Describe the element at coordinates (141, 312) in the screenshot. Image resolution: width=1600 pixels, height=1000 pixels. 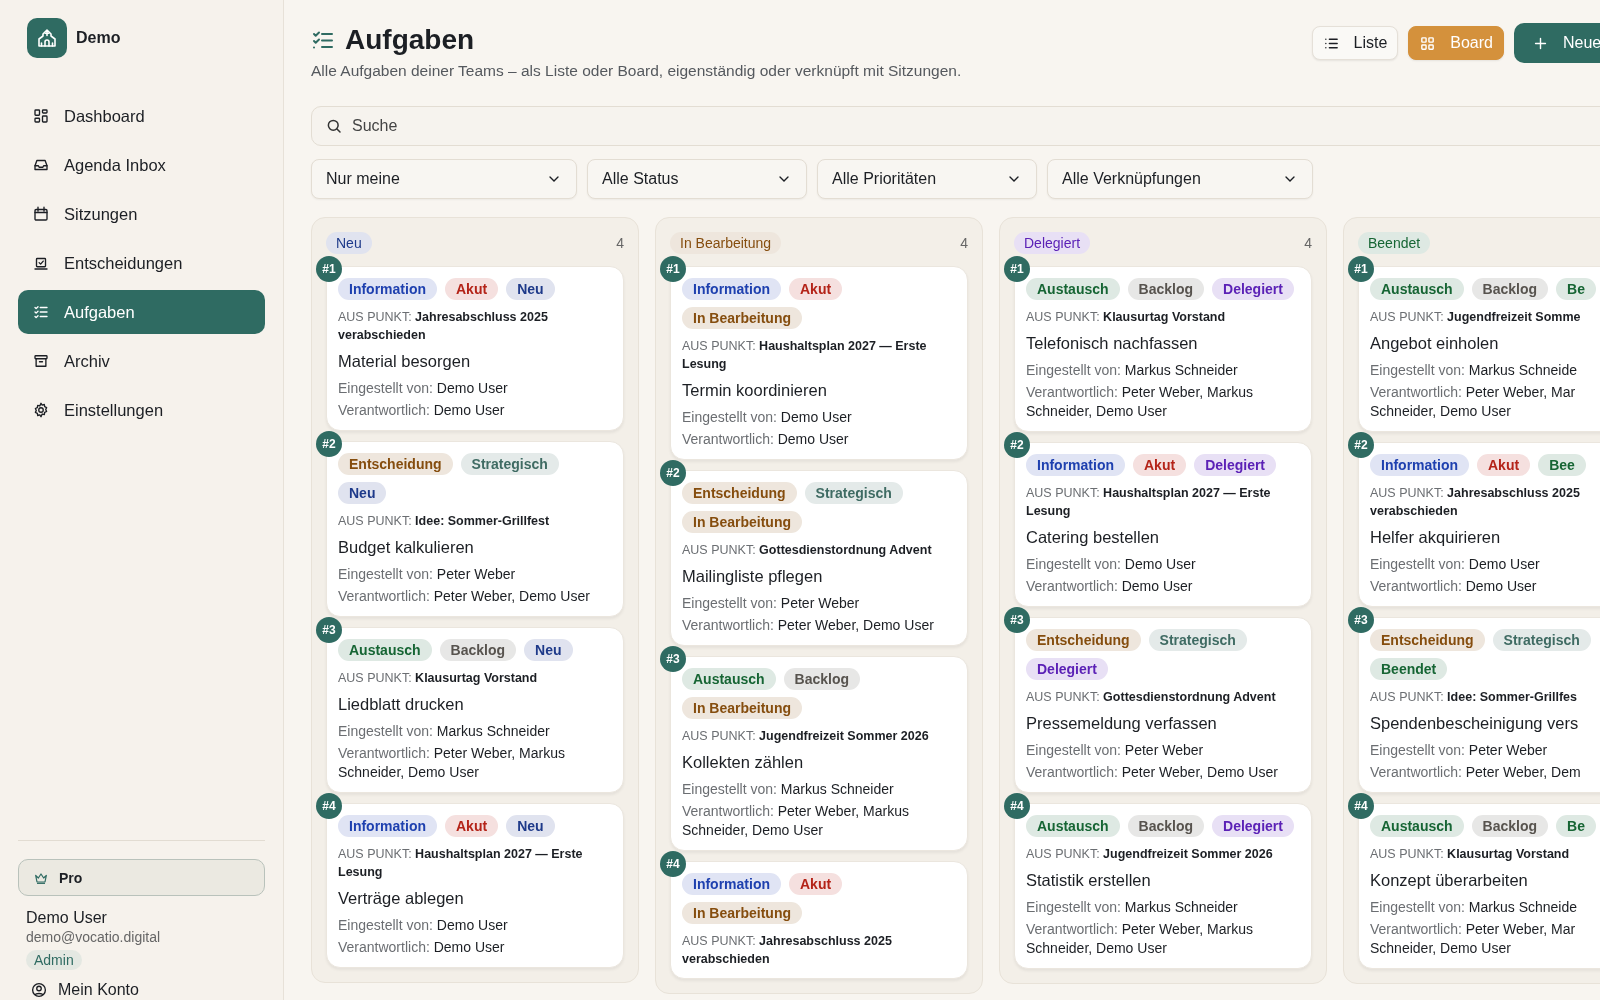
I see `sidebar-item: Aufgaben` at that location.